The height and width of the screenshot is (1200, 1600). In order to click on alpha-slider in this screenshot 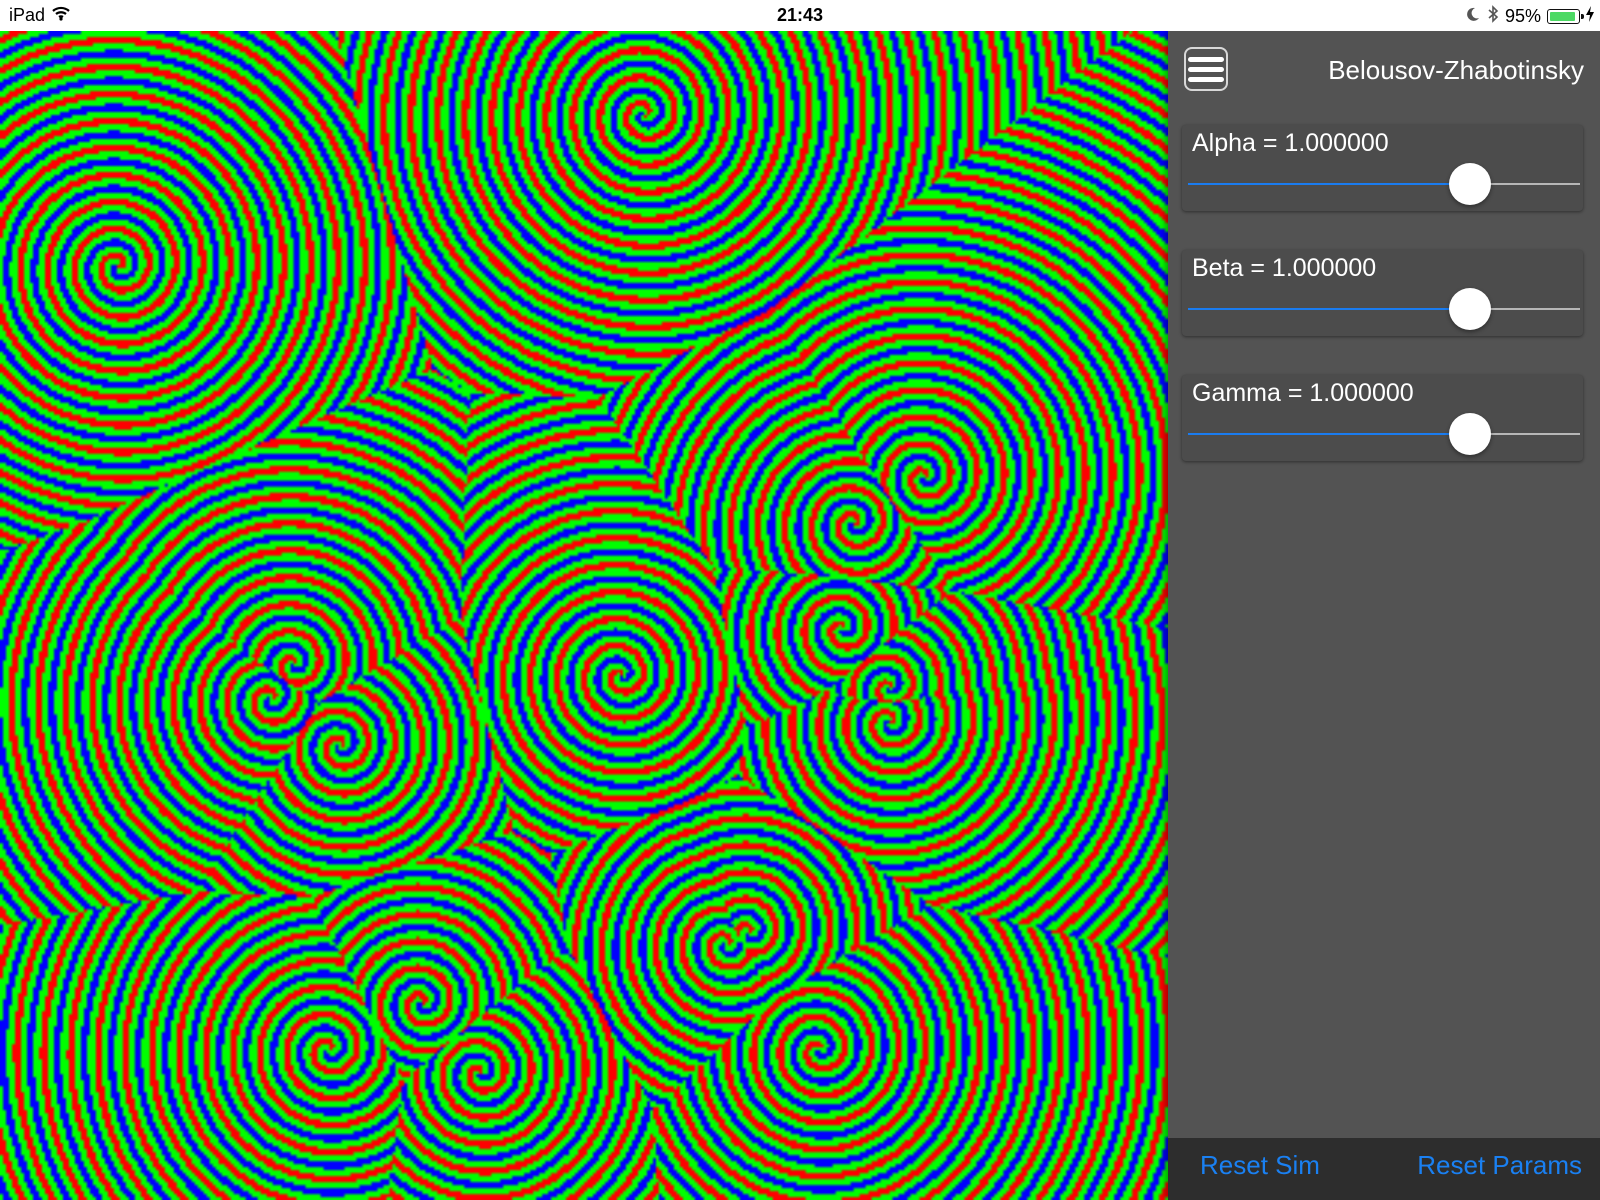, I will do `click(1384, 184)`.